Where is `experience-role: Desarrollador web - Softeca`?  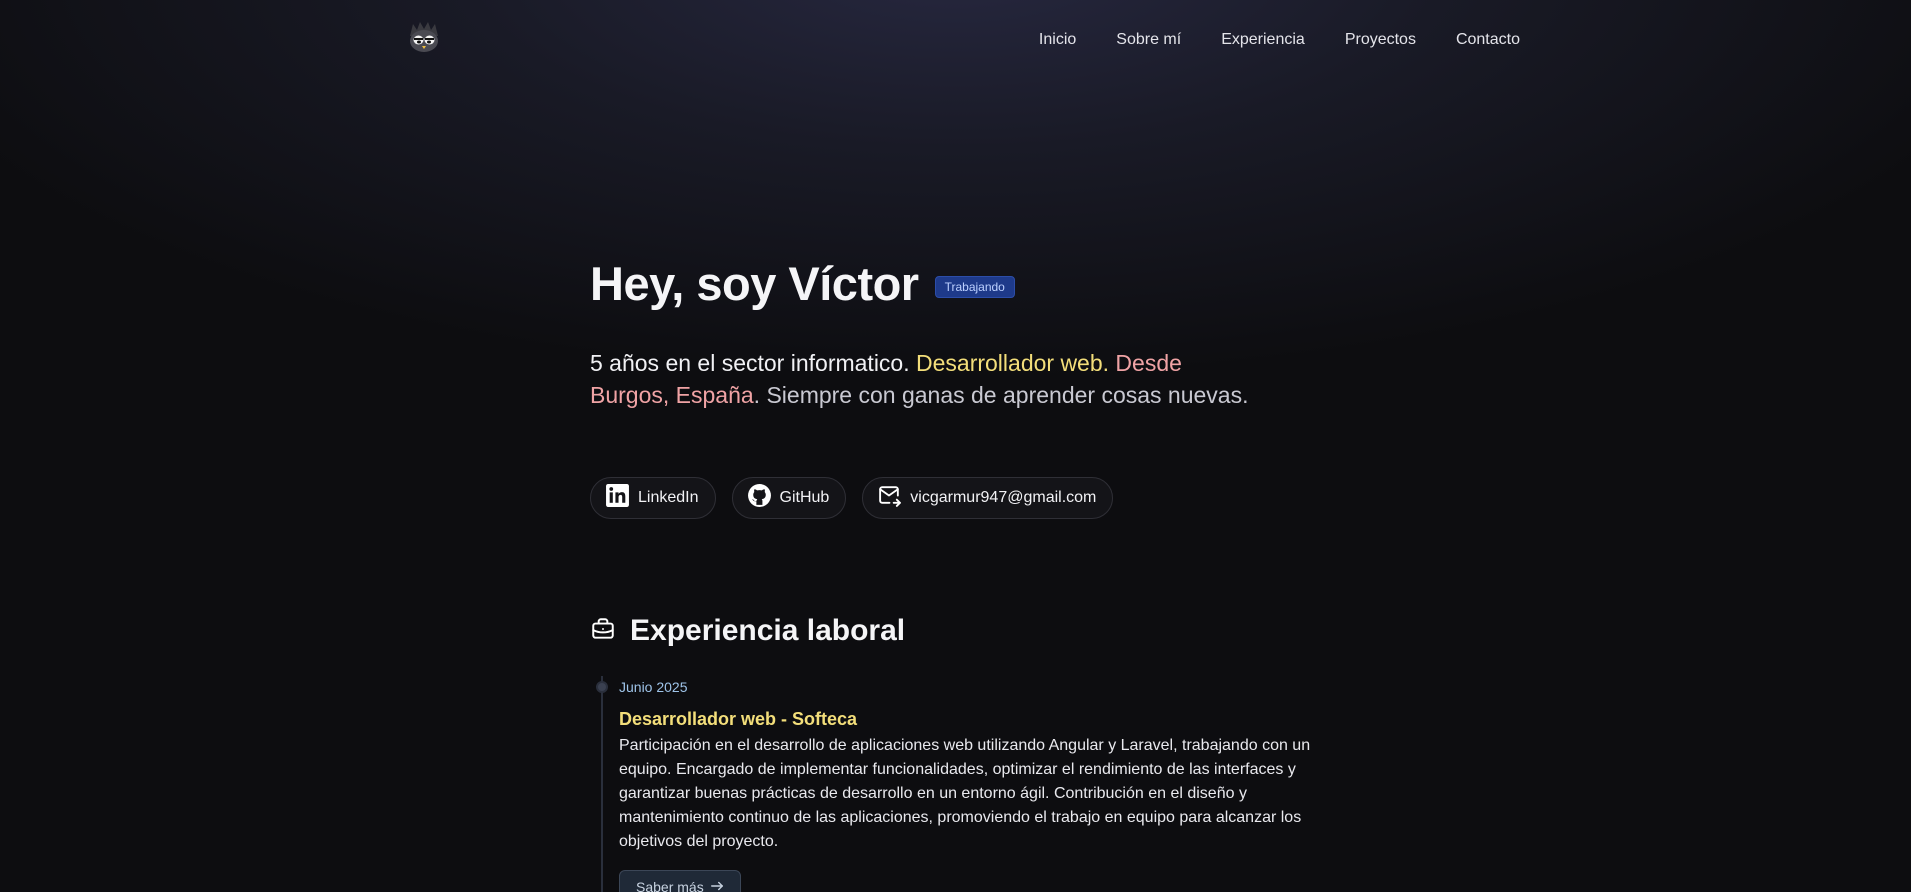
experience-role: Desarrollador web - Softeca is located at coordinates (738, 719).